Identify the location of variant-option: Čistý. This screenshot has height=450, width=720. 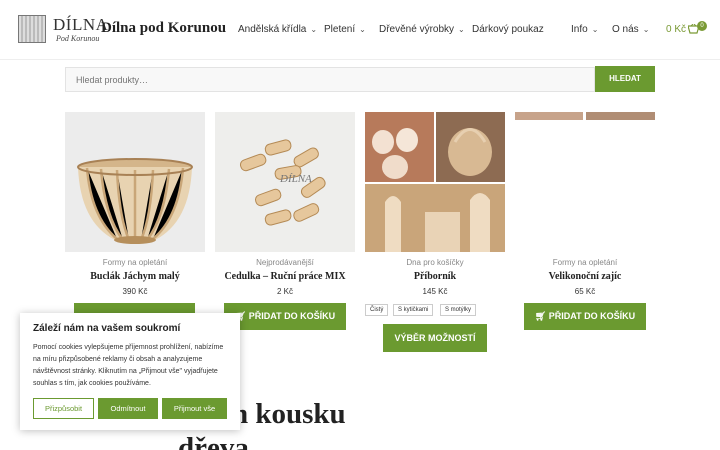
(377, 310).